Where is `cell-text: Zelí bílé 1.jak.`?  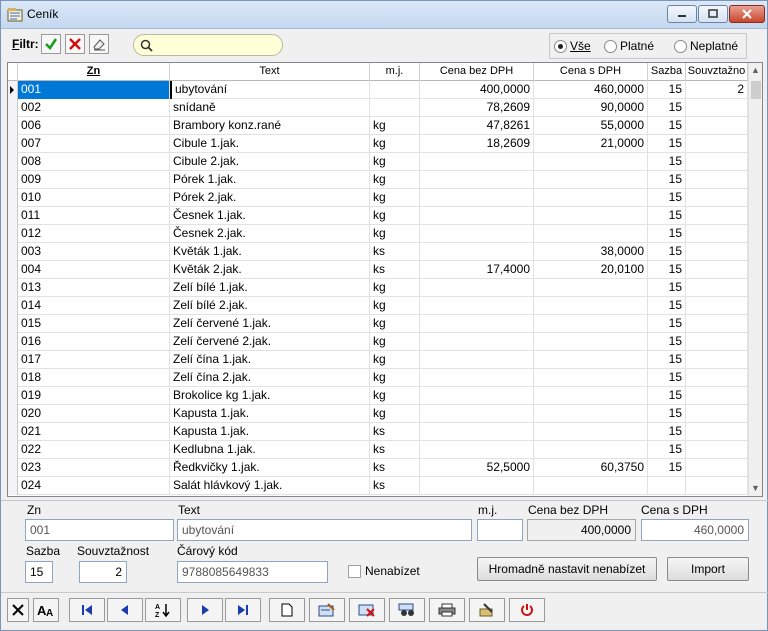 cell-text: Zelí bílé 1.jak. is located at coordinates (270, 288).